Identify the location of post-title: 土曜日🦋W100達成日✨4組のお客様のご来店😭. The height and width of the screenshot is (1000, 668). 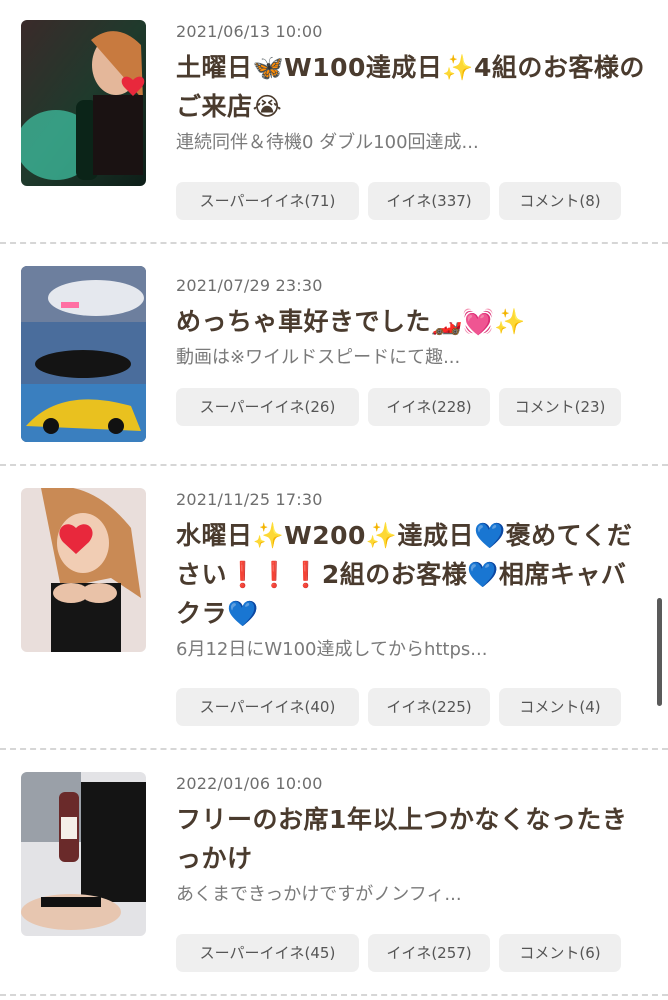
(412, 87).